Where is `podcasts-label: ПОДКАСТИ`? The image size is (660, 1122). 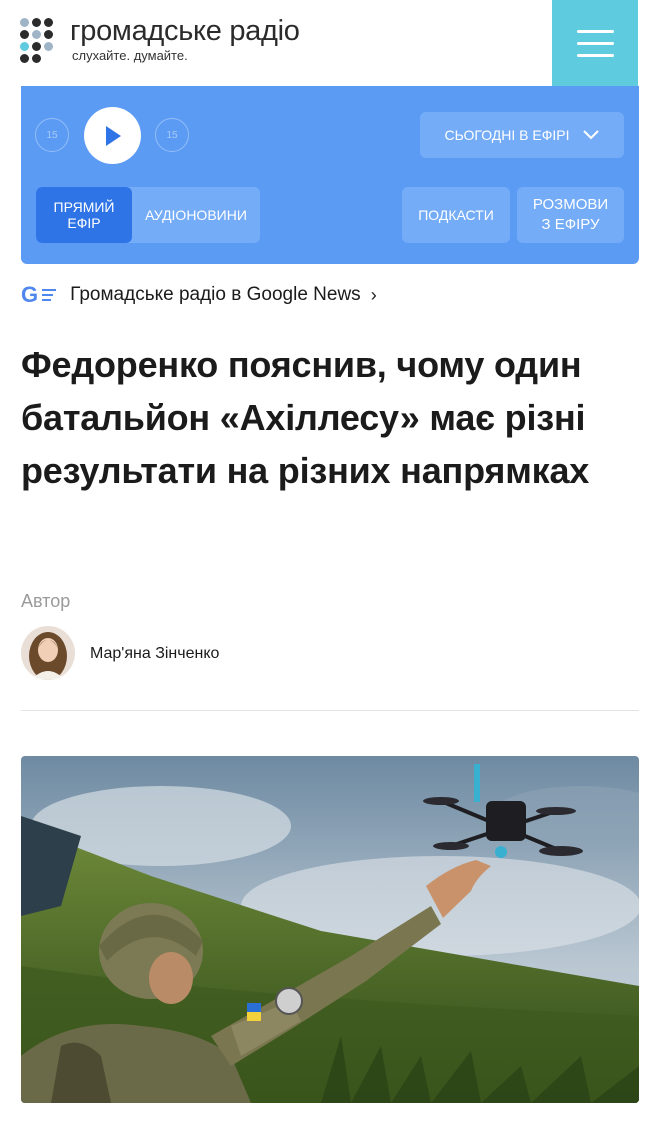
podcasts-label: ПОДКАСТИ is located at coordinates (456, 215).